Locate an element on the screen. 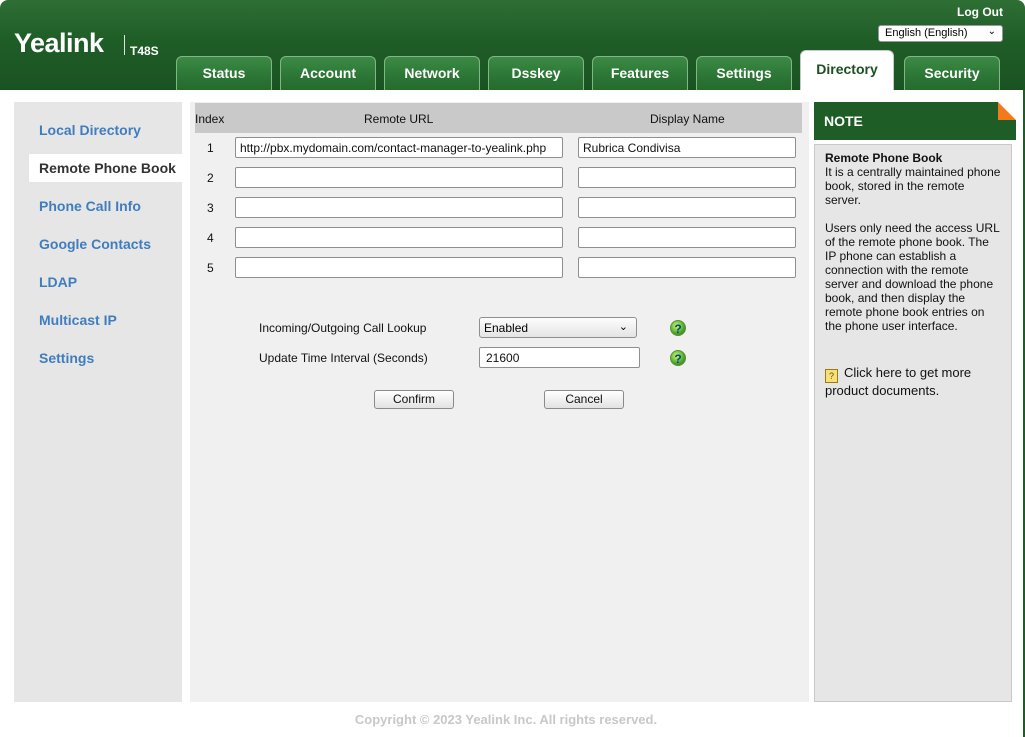 Image resolution: width=1025 pixels, height=737 pixels. row-index: 4 is located at coordinates (210, 238).